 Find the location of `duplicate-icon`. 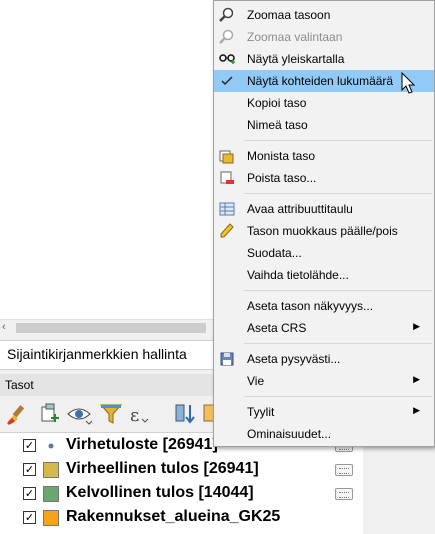

duplicate-icon is located at coordinates (227, 156).